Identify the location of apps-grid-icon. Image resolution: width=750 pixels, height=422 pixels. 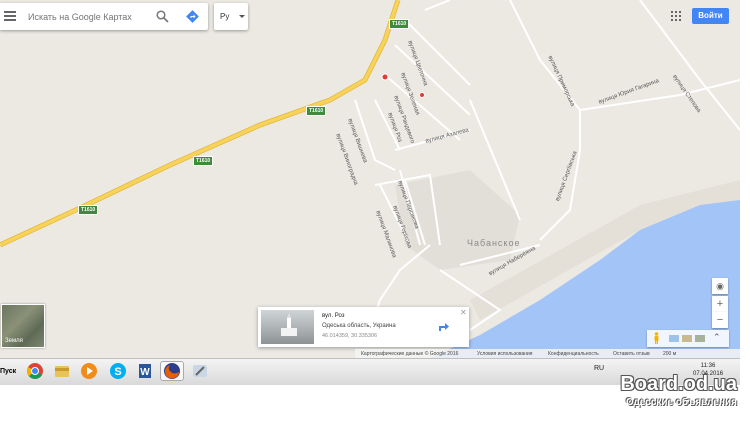
(676, 16).